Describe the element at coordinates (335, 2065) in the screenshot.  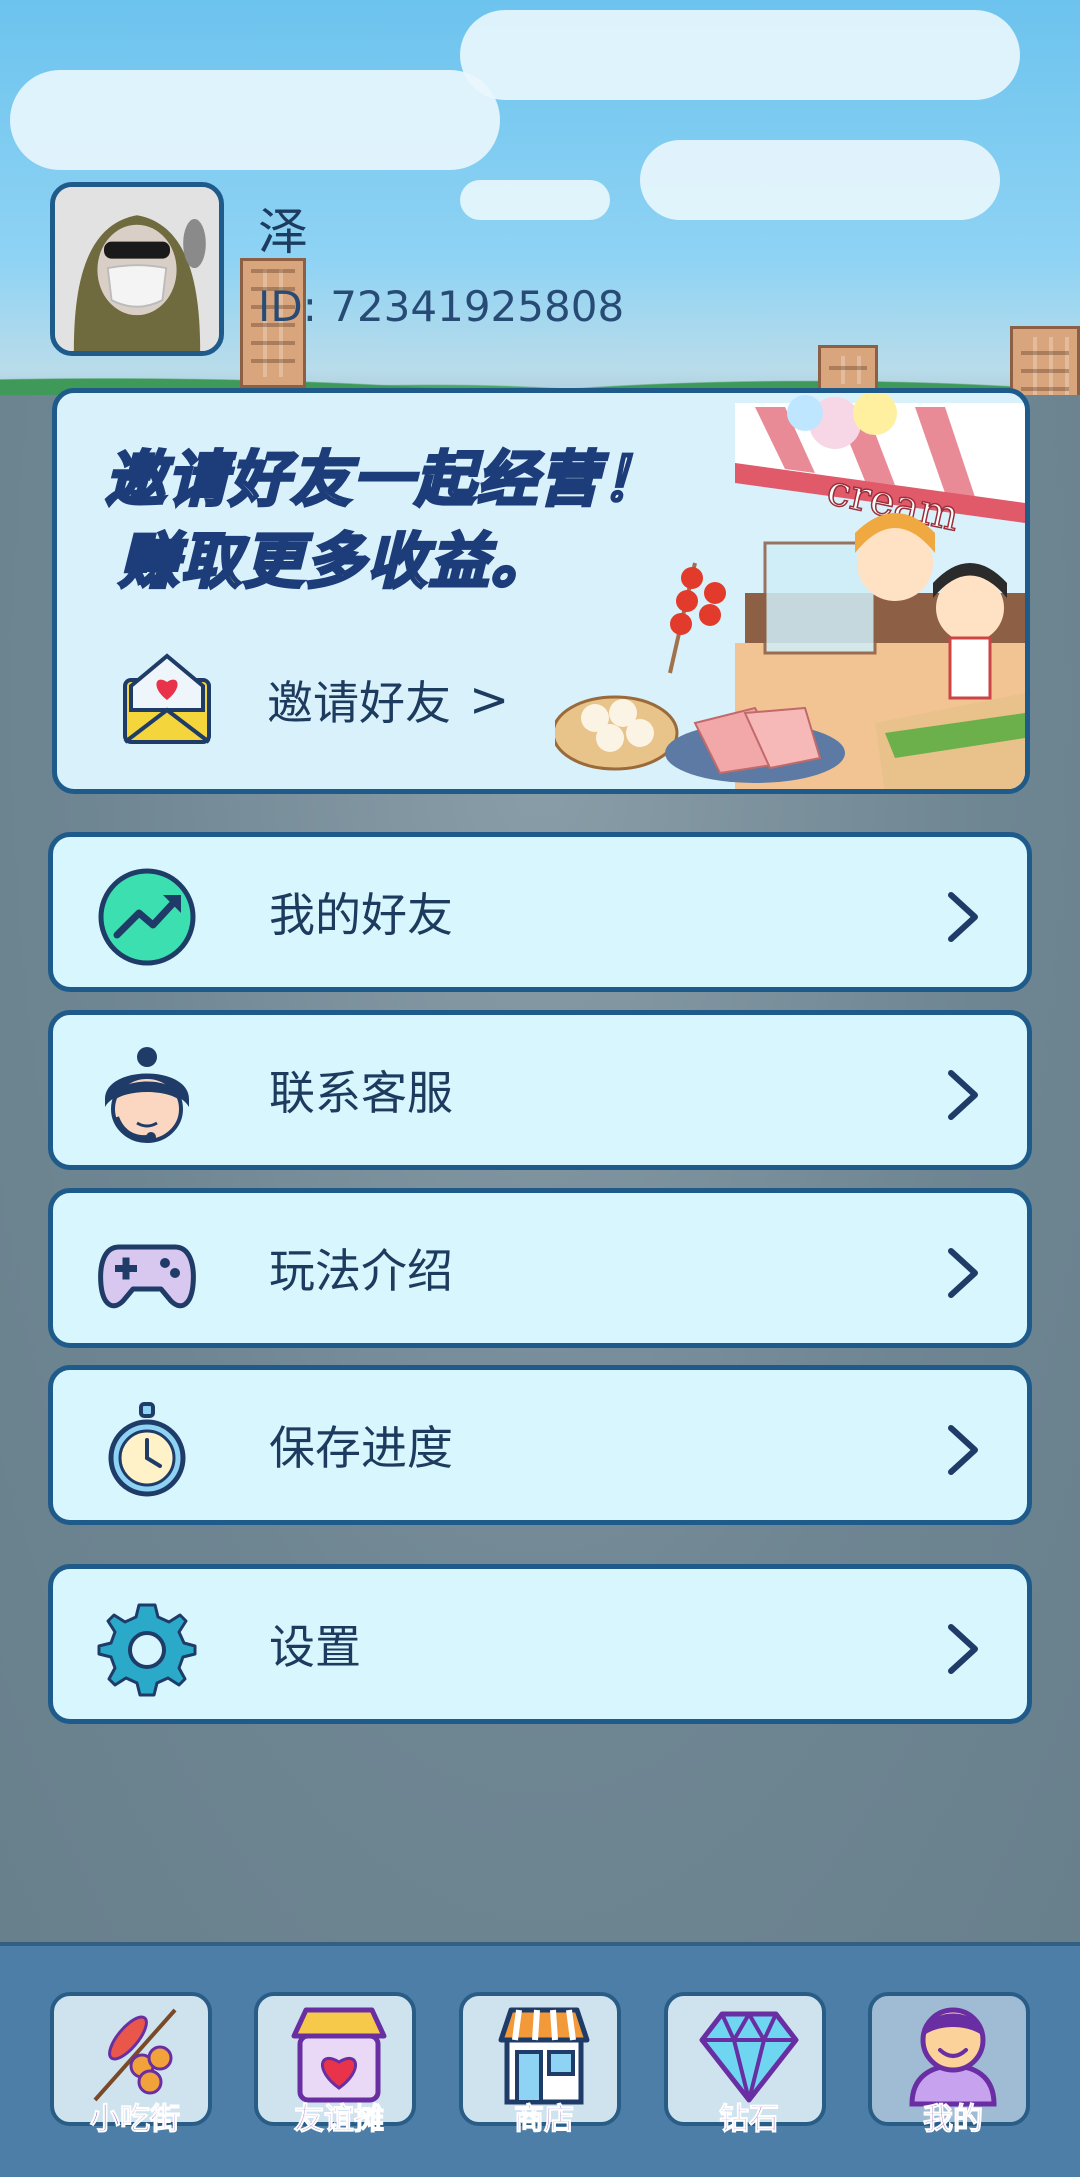
I see `nav-friendship-stall: 友谊摊` at that location.